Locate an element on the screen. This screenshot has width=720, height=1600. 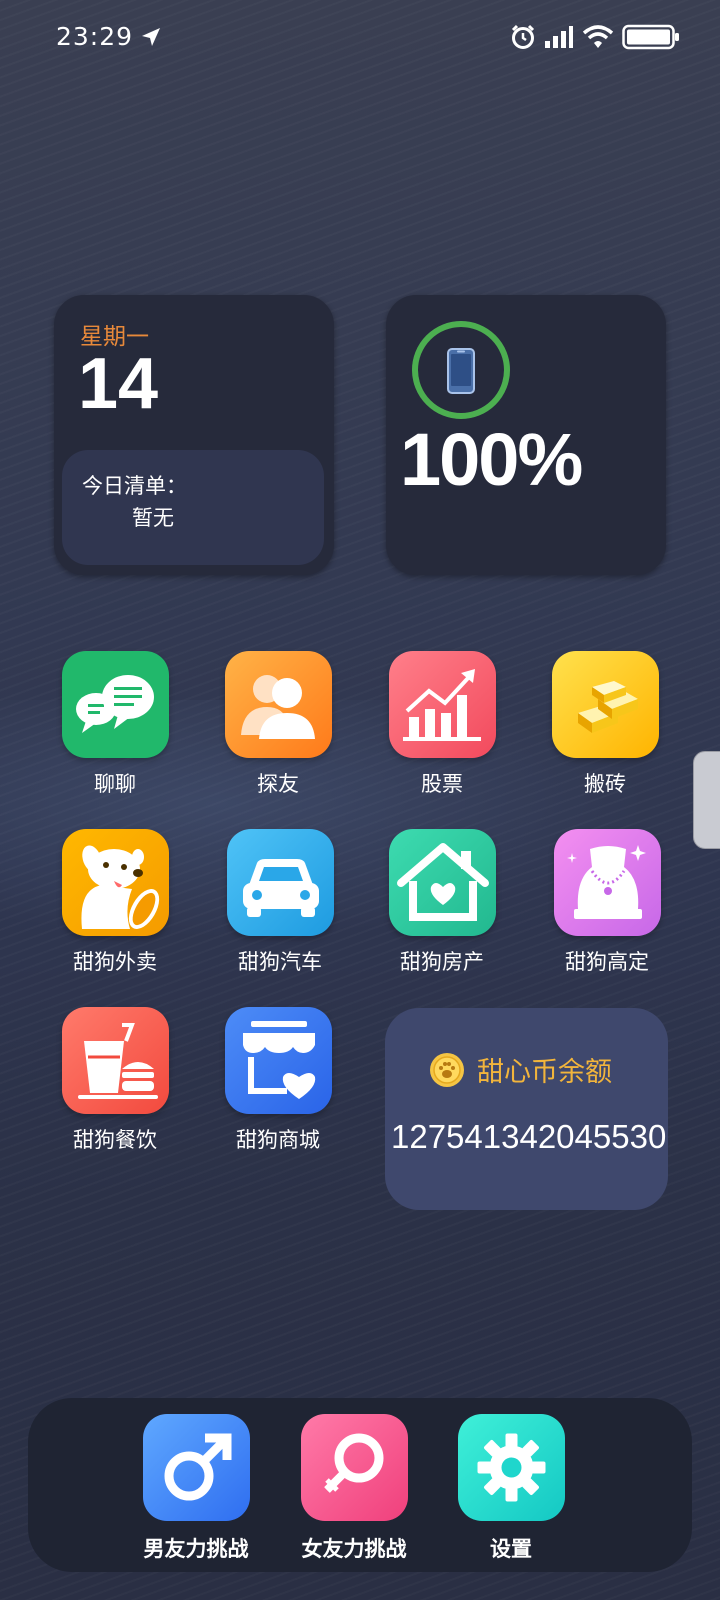
app-label: 甜狗高定 is located at coordinates (607, 962).